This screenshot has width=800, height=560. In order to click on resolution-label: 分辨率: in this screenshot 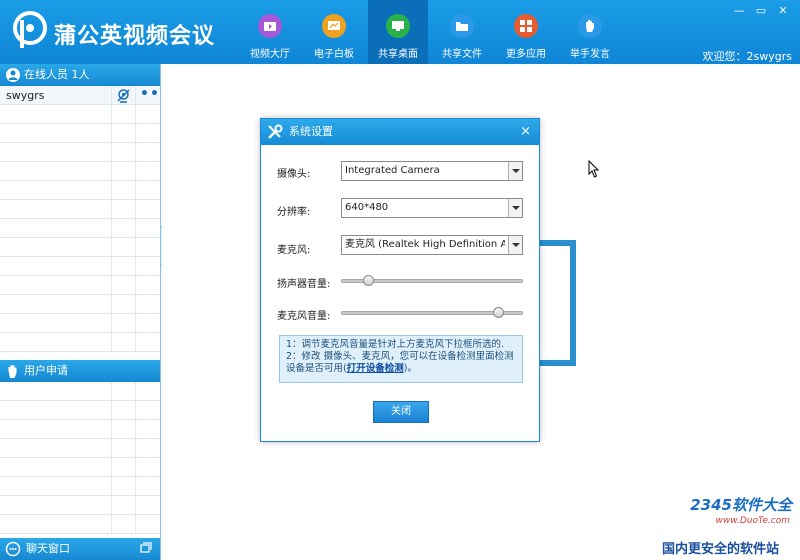, I will do `click(294, 212)`.